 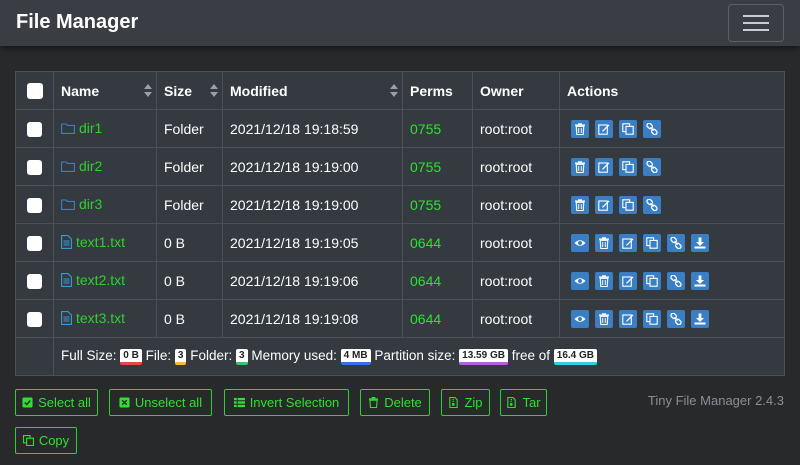 I want to click on select-all-button: Select all, so click(x=56, y=402).